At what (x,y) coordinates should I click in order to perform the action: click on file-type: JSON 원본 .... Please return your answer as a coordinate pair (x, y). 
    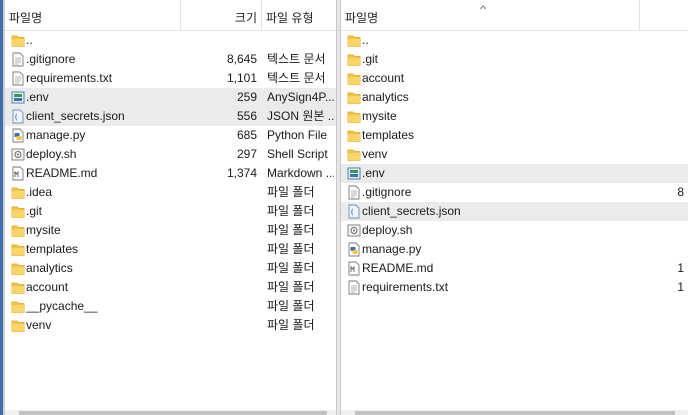
    Looking at the image, I should click on (300, 116).